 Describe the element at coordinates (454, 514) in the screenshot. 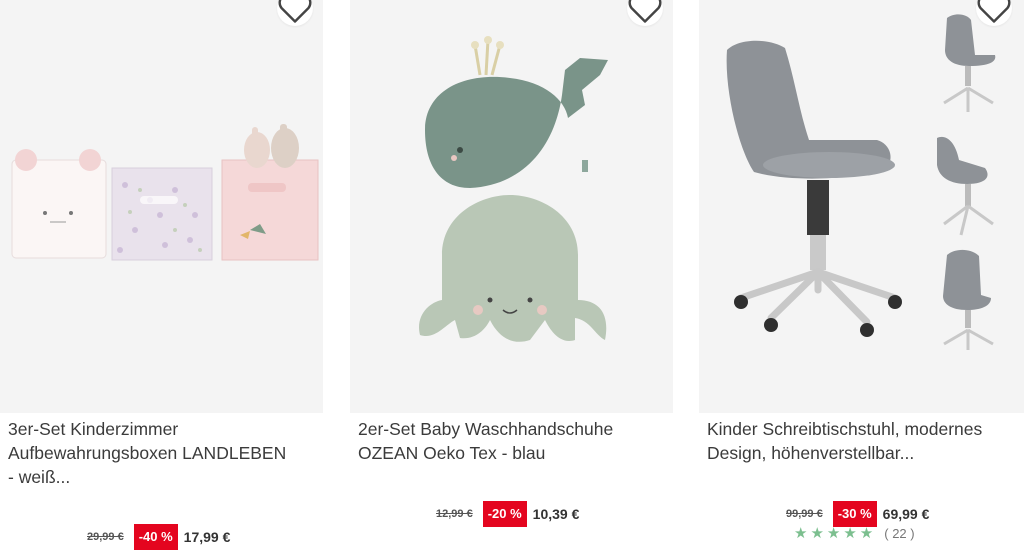

I see `old-price: 12,99 €` at that location.